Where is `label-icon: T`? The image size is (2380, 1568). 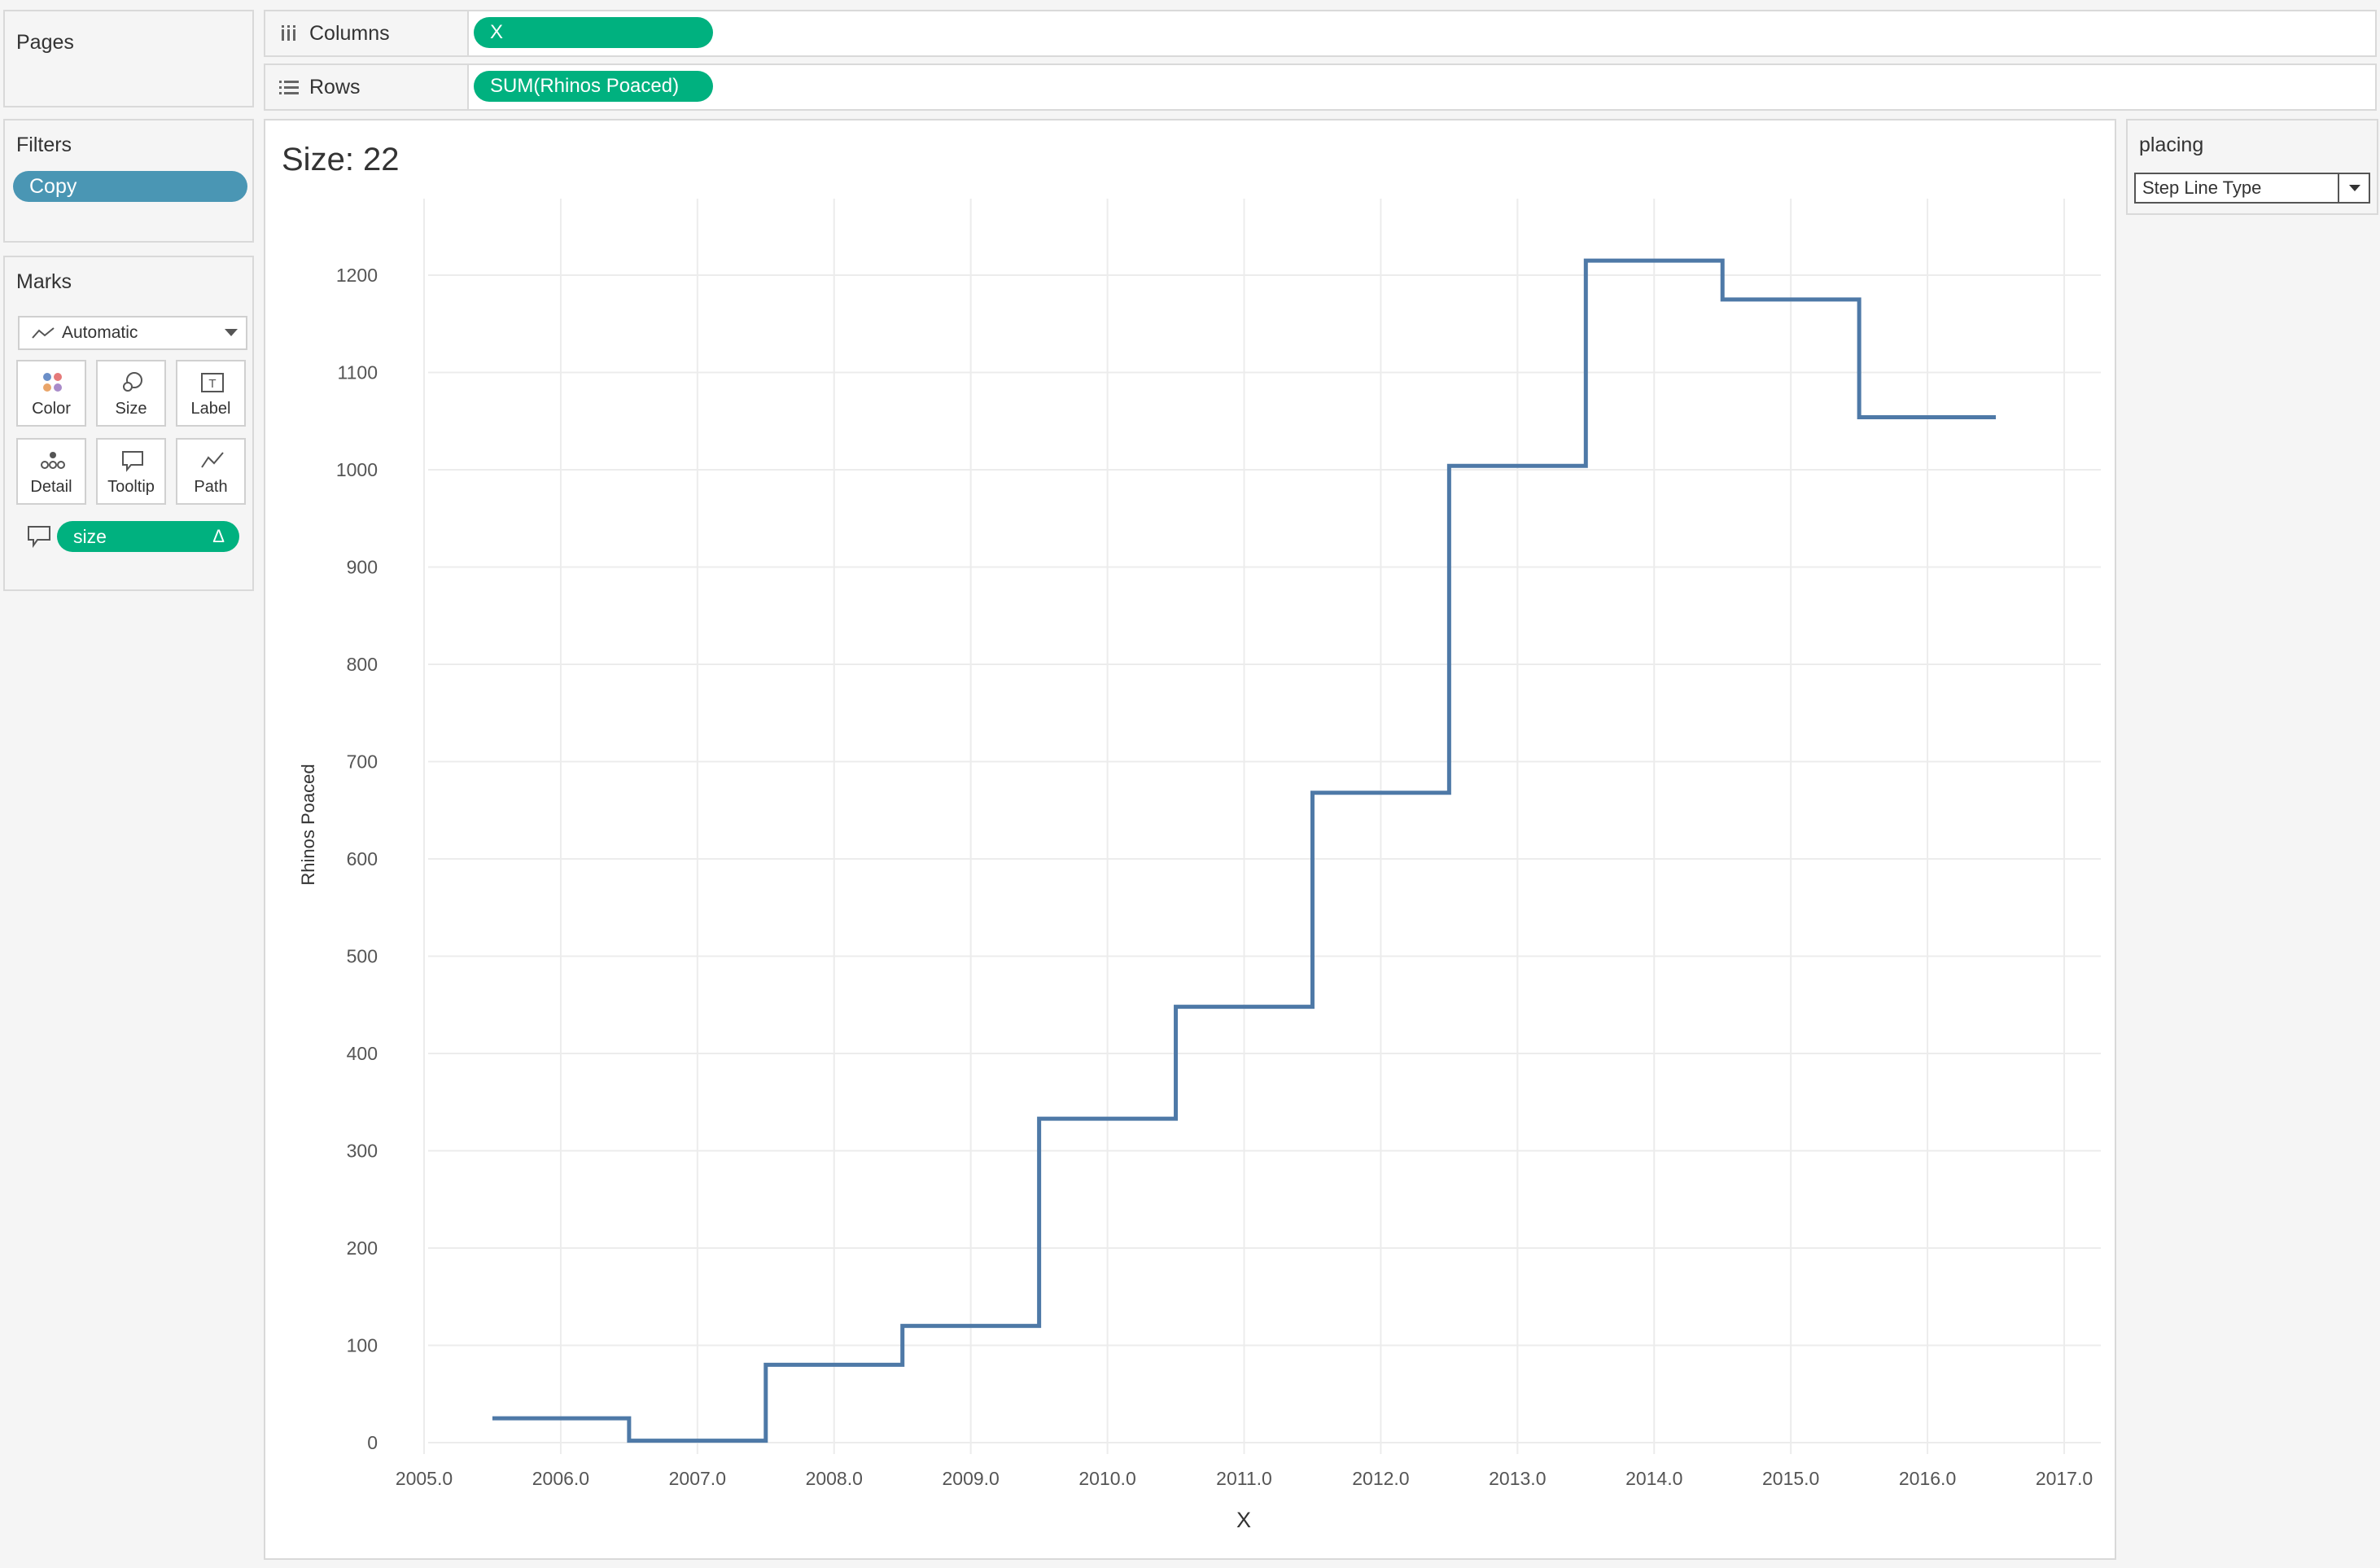 label-icon: T is located at coordinates (213, 383).